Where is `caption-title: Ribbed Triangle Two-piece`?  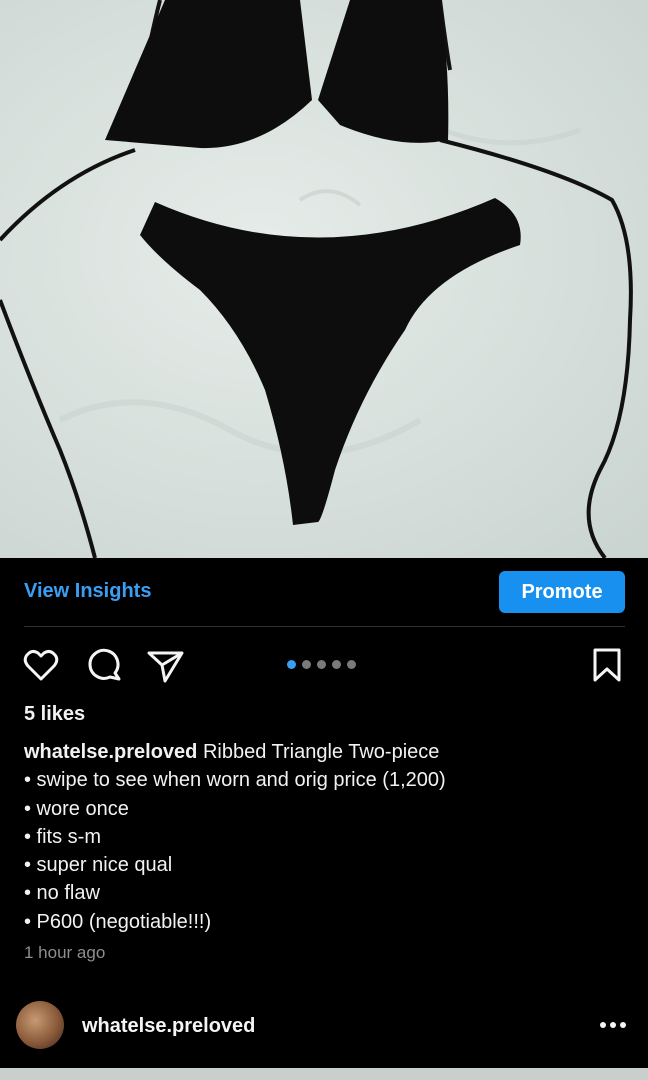
caption-title: Ribbed Triangle Two-piece is located at coordinates (321, 752).